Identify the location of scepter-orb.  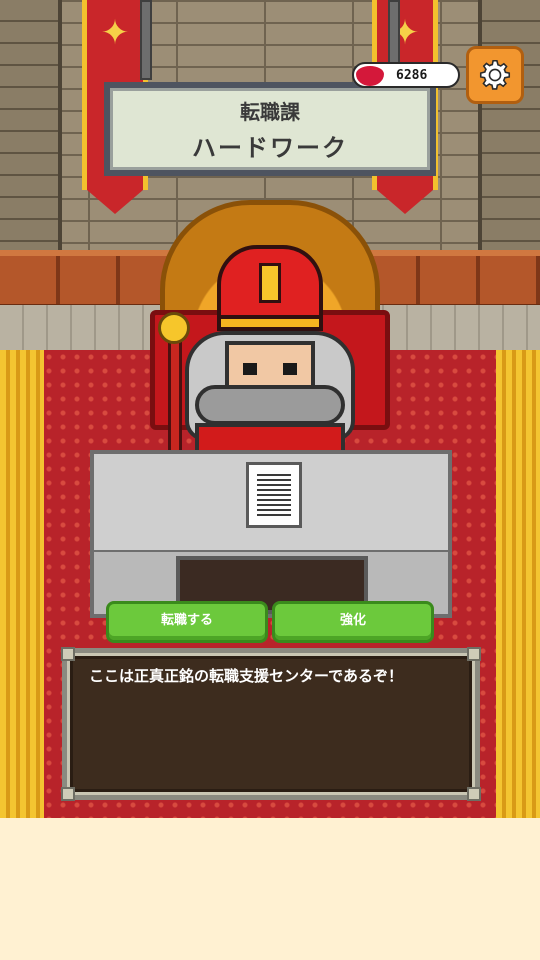
(174, 328).